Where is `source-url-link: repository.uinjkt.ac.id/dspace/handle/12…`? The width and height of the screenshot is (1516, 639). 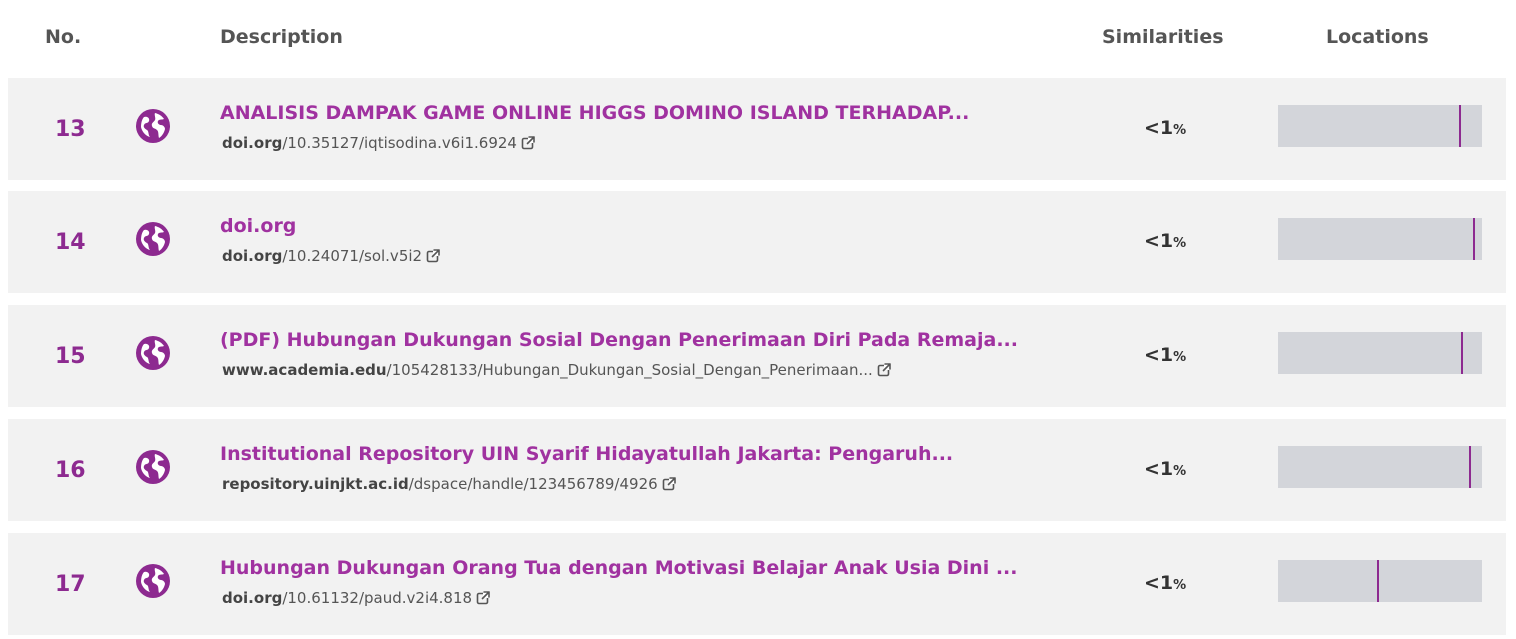 source-url-link: repository.uinjkt.ac.id/dspace/handle/12… is located at coordinates (449, 484).